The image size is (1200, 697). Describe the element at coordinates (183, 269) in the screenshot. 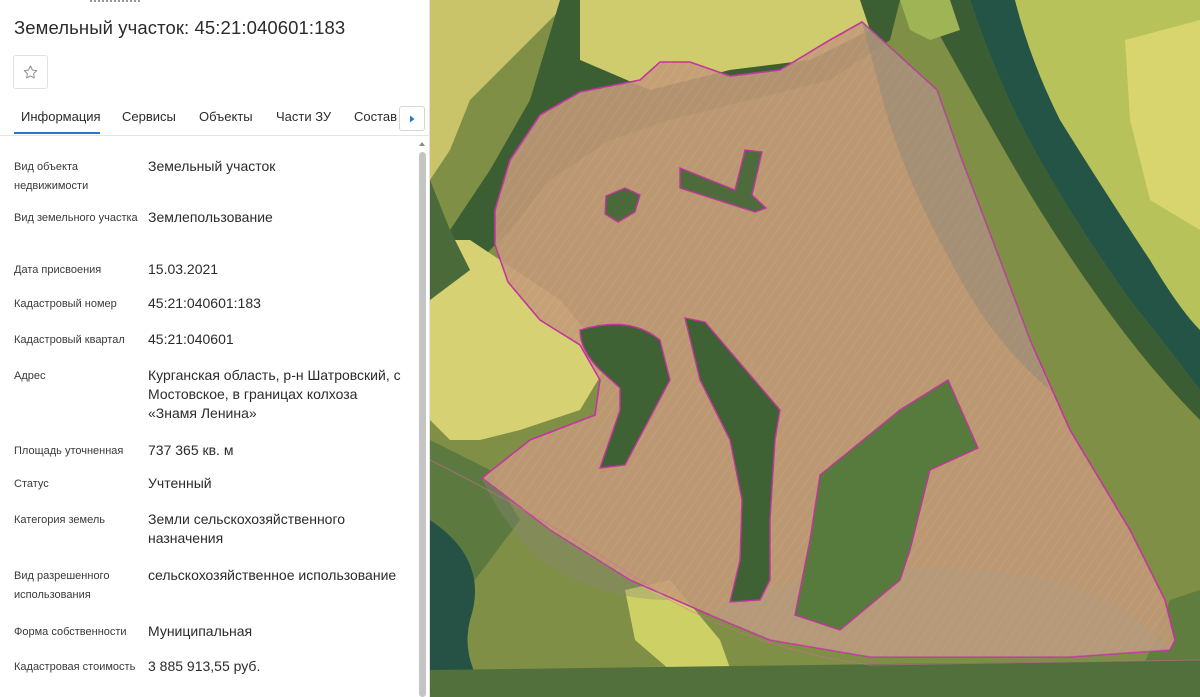

I see `assigned-date-value: 15.03.2021` at that location.